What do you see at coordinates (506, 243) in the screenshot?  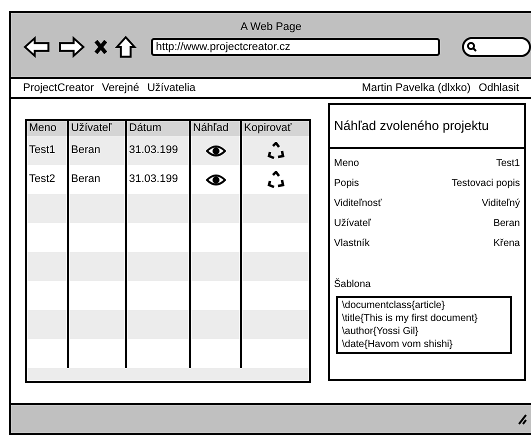 I see `field-value: Křena` at bounding box center [506, 243].